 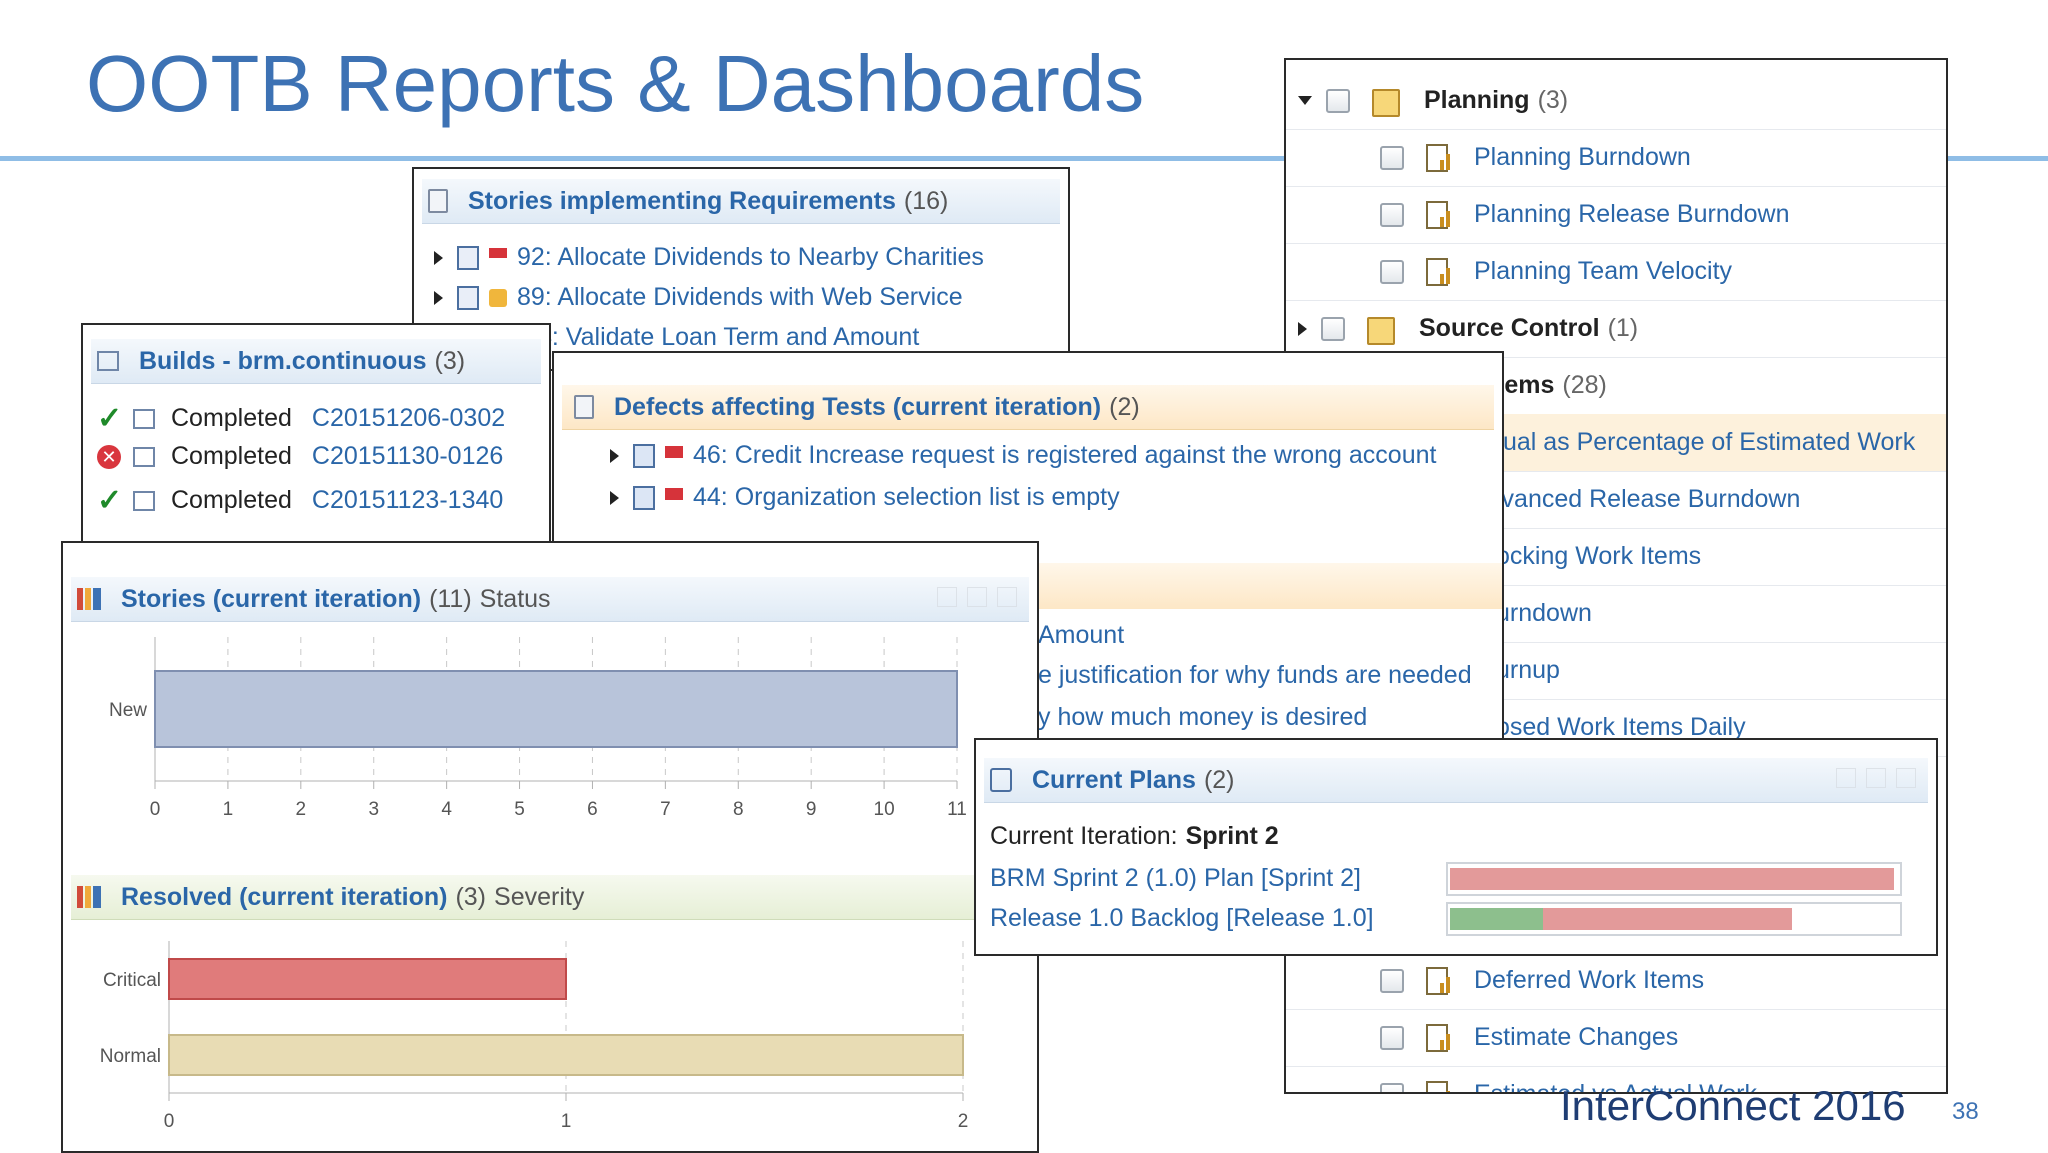 What do you see at coordinates (519, 809) in the screenshot?
I see `x-tick-label: 5` at bounding box center [519, 809].